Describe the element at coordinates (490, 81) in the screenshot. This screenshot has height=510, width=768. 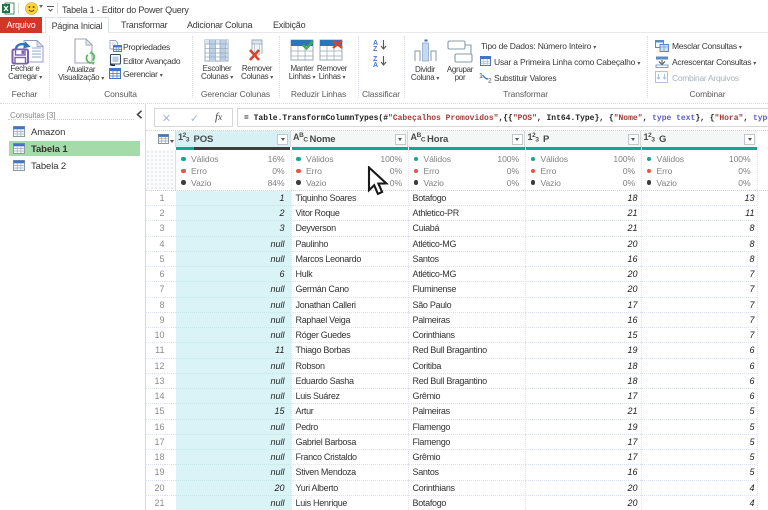
I see `svg-text: 2` at that location.